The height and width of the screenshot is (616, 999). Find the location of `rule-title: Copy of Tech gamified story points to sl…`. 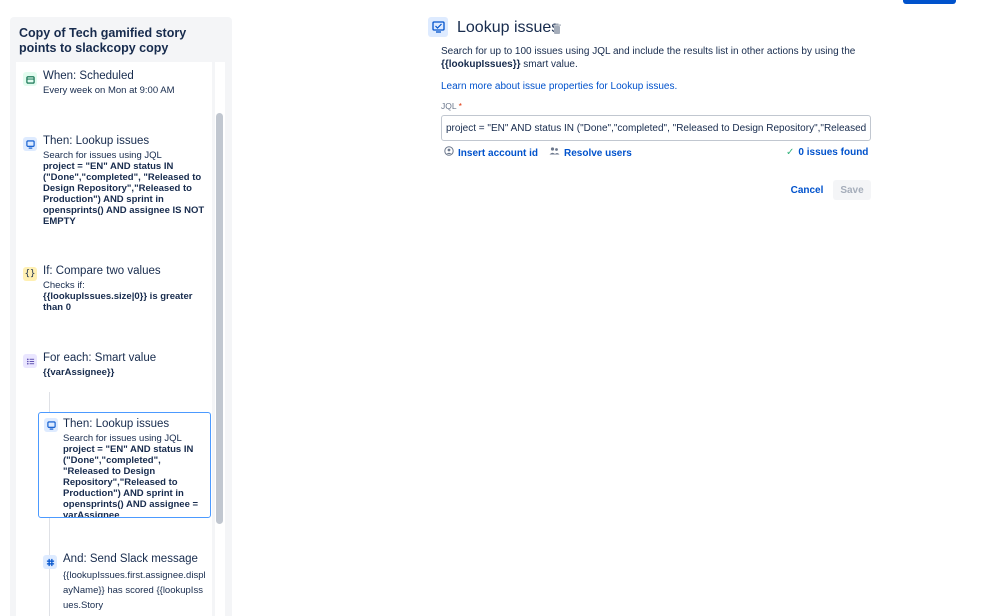

rule-title: Copy of Tech gamified story points to sl… is located at coordinates (103, 40).